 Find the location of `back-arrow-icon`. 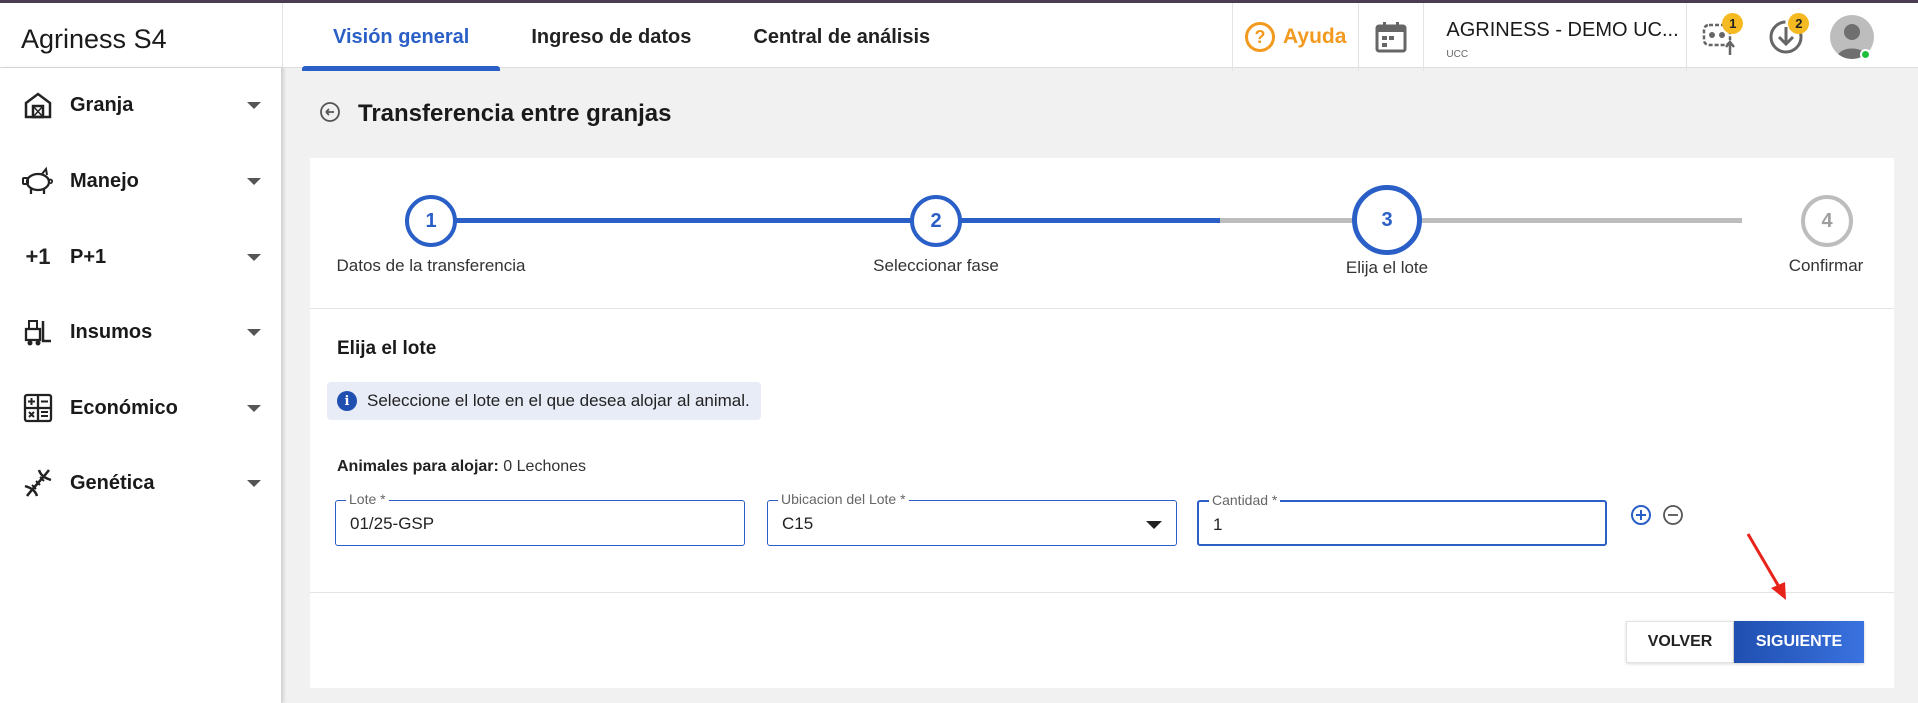

back-arrow-icon is located at coordinates (330, 112).